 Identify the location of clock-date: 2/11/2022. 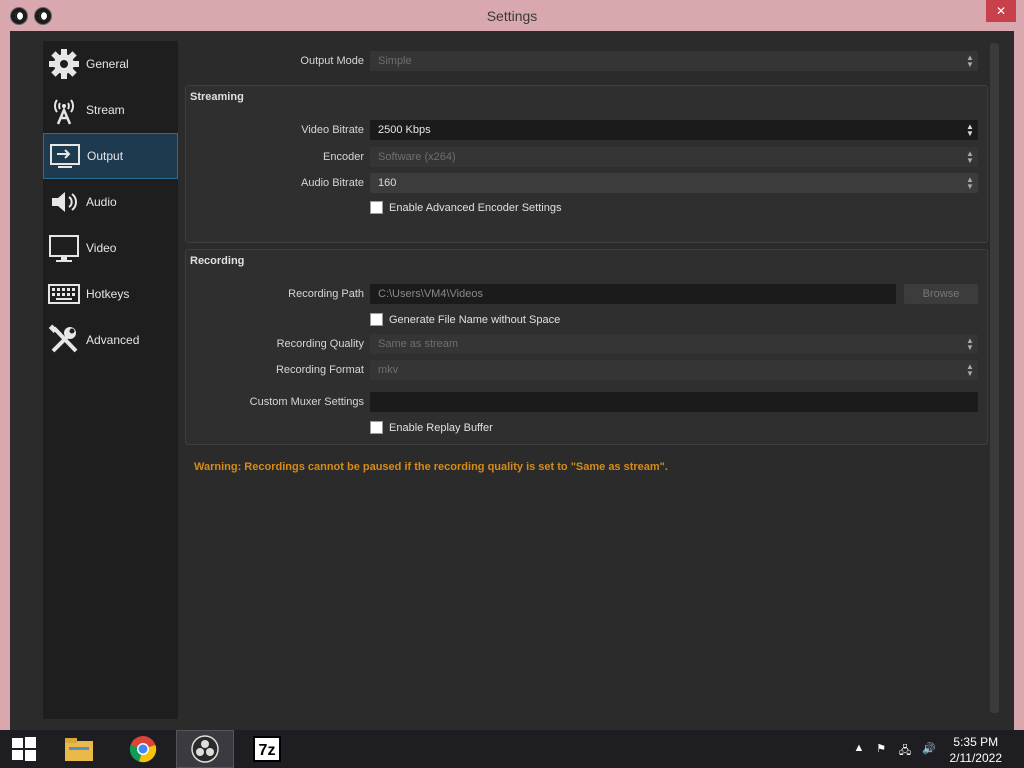
(976, 758).